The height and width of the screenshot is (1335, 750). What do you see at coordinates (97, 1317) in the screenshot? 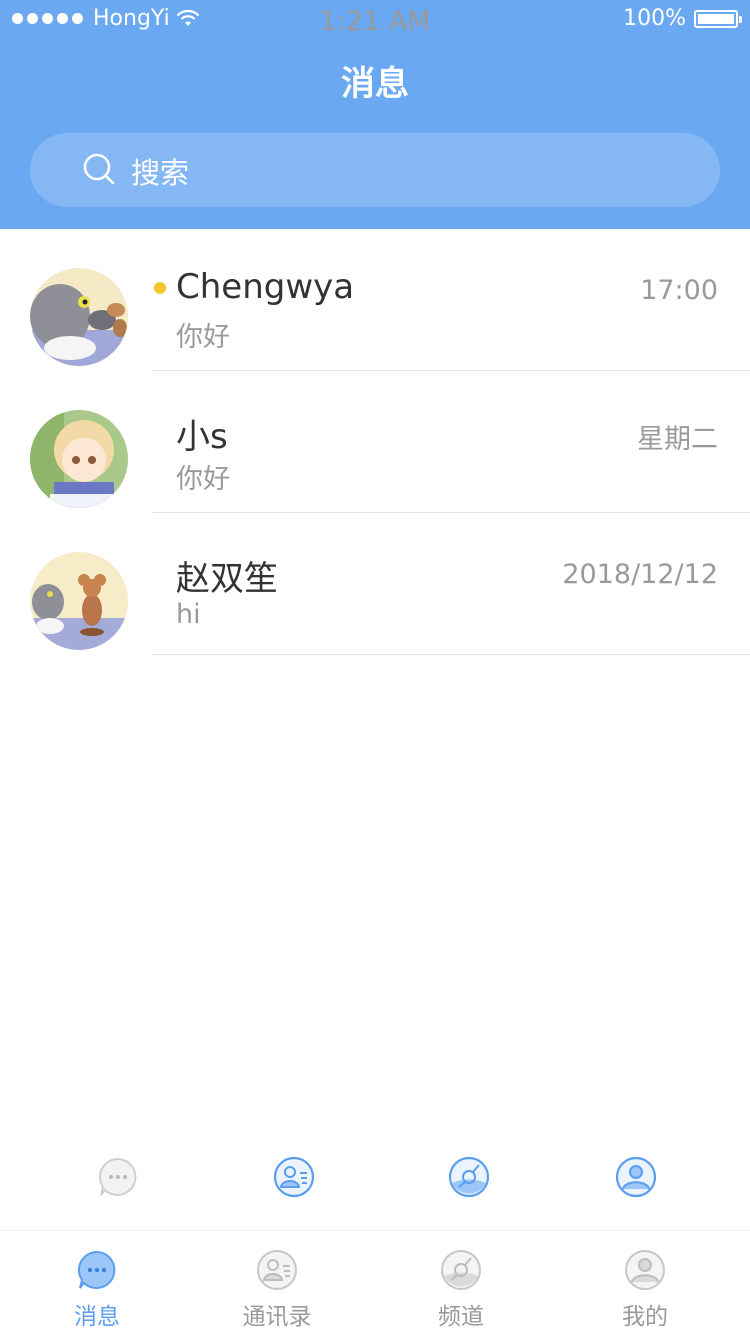
I see `tab-label: 消息` at bounding box center [97, 1317].